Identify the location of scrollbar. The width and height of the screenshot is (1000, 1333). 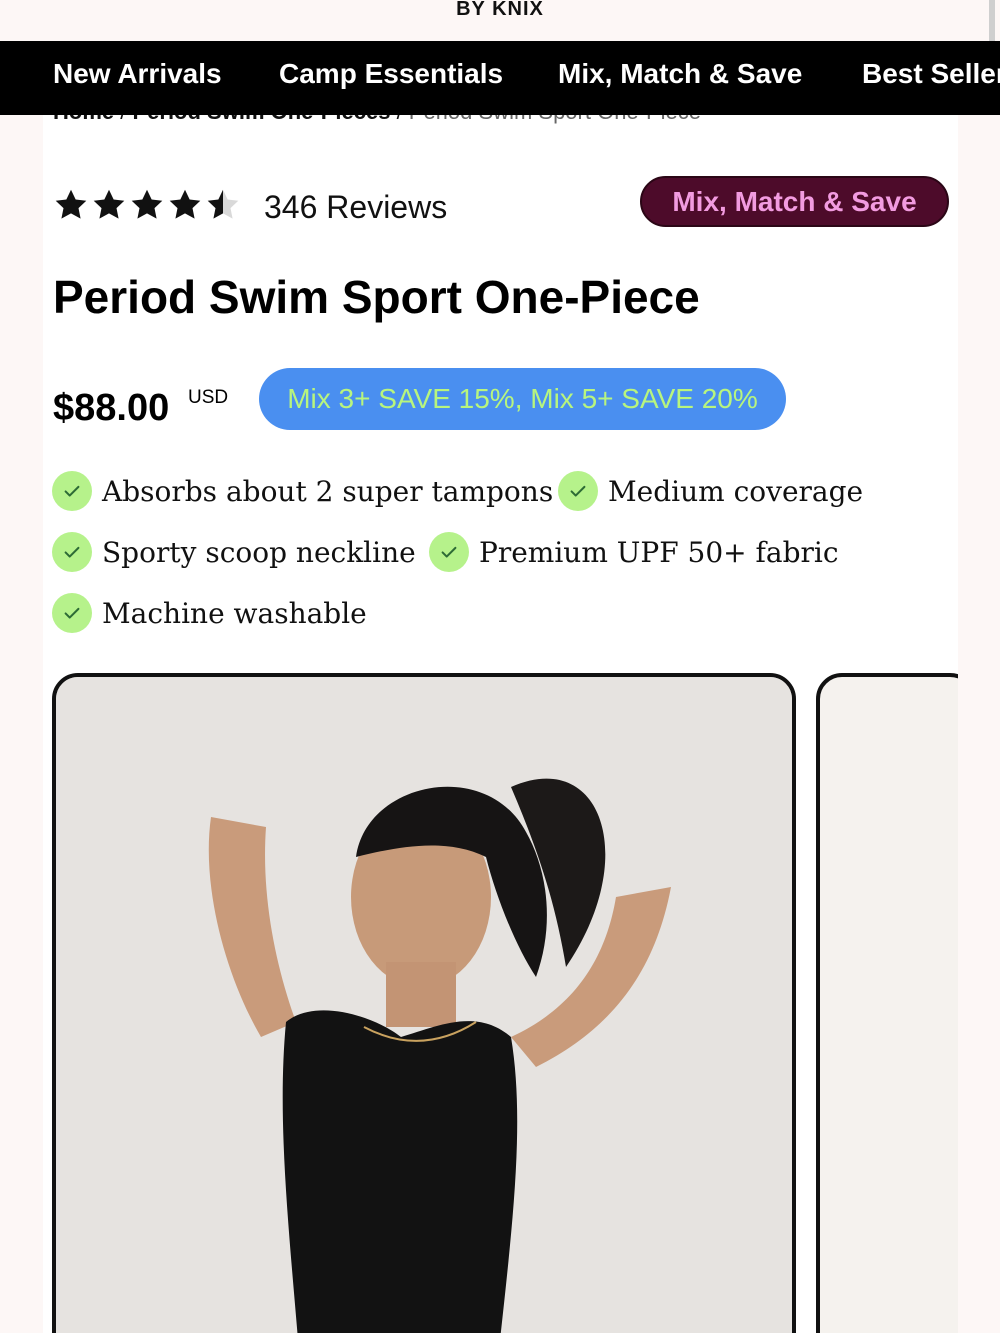
(992, 21).